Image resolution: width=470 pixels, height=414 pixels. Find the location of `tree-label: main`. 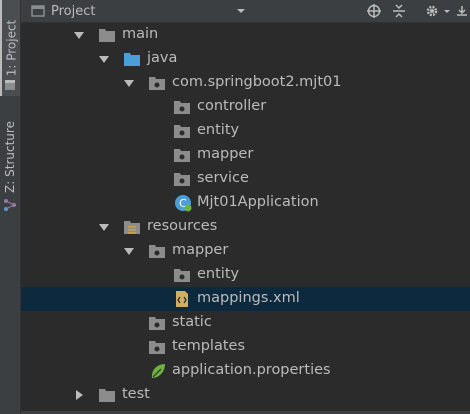

tree-label: main is located at coordinates (140, 34).